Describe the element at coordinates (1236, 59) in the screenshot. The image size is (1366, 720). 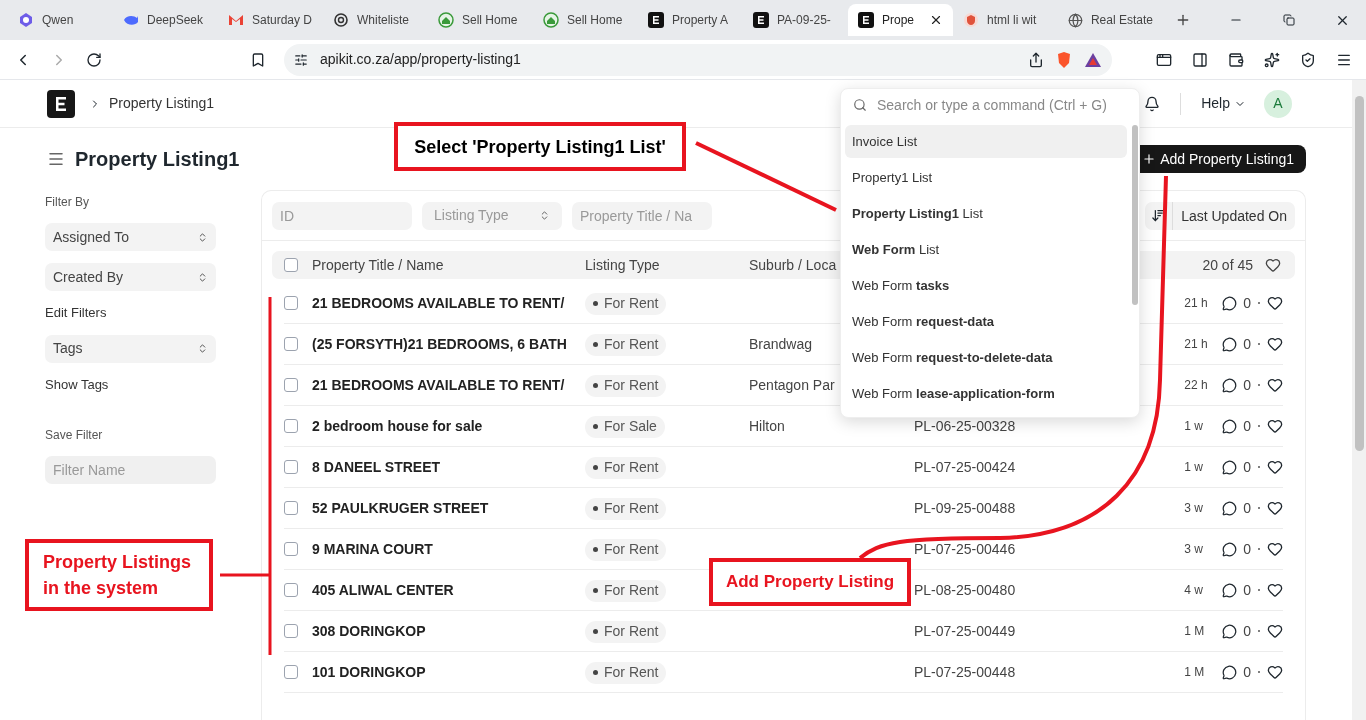
I see `wallet-icon` at that location.